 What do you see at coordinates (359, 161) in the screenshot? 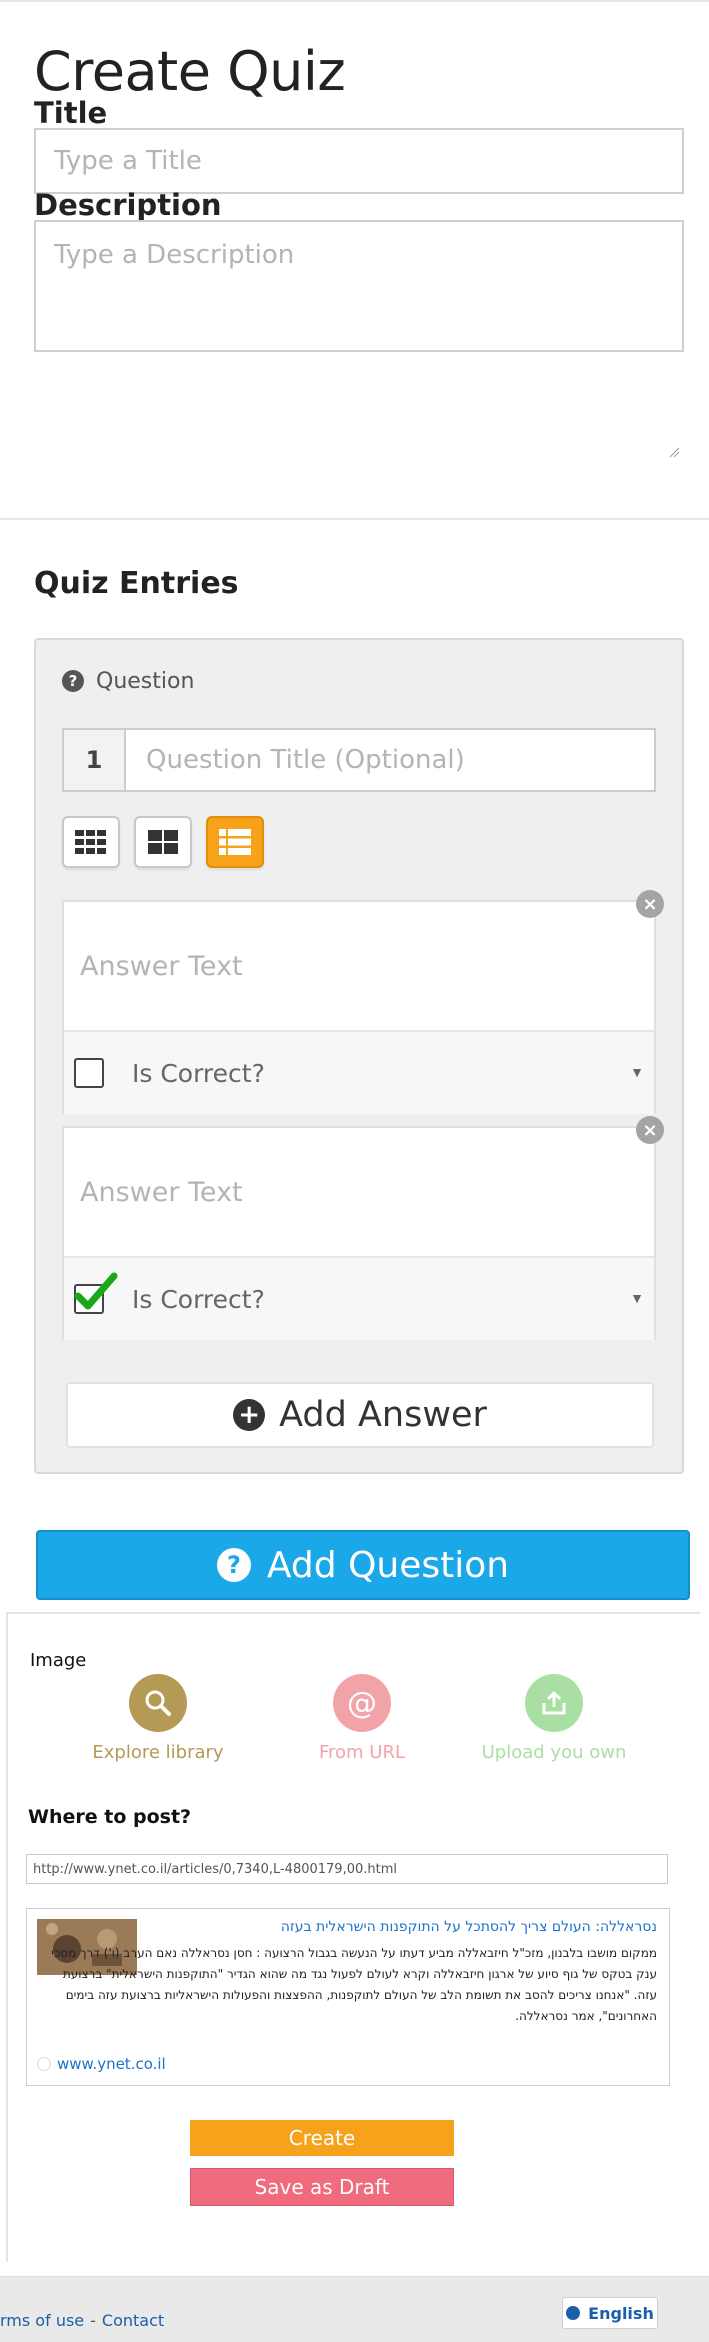
I see `title-input` at bounding box center [359, 161].